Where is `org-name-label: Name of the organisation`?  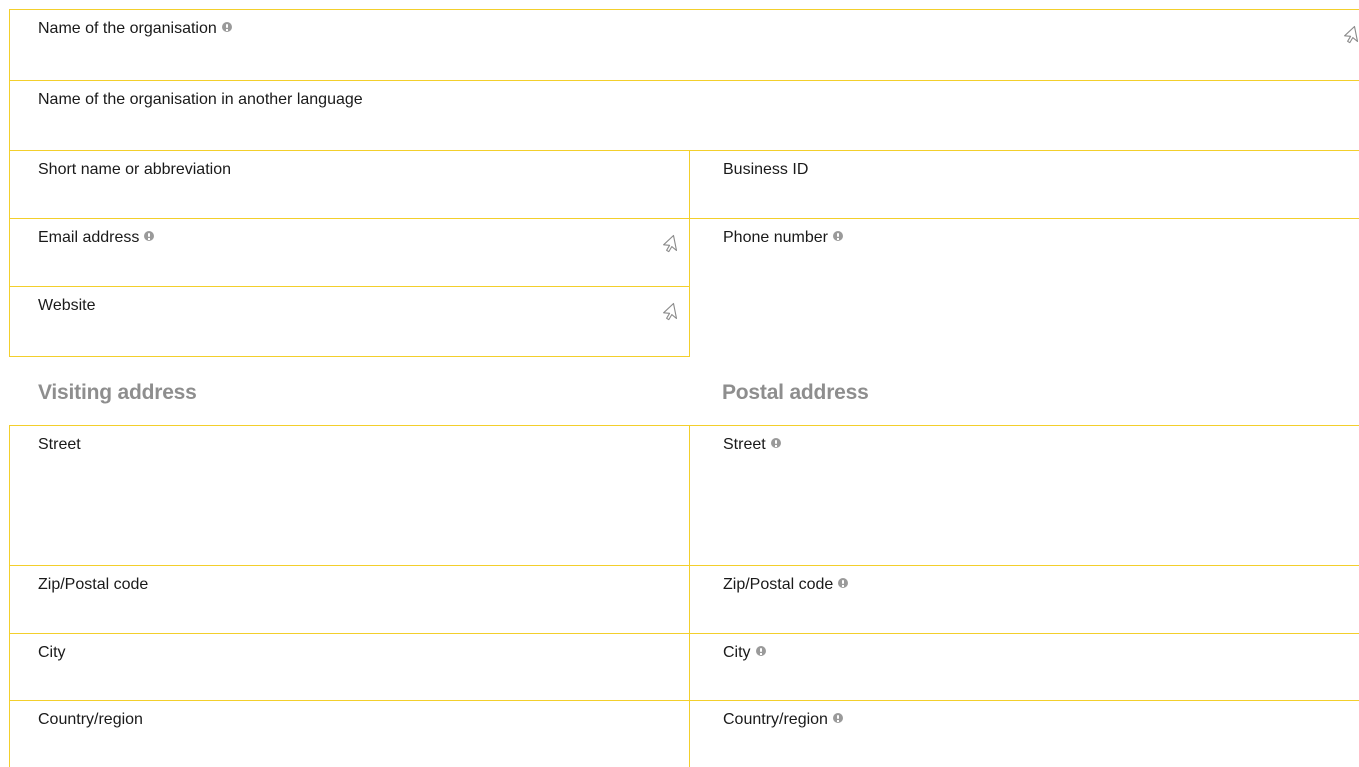
org-name-label: Name of the organisation is located at coordinates (127, 28).